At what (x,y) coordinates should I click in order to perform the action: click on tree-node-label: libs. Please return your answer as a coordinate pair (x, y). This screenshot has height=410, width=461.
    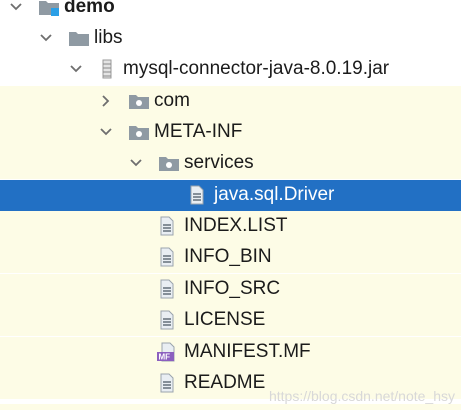
    Looking at the image, I should click on (108, 37).